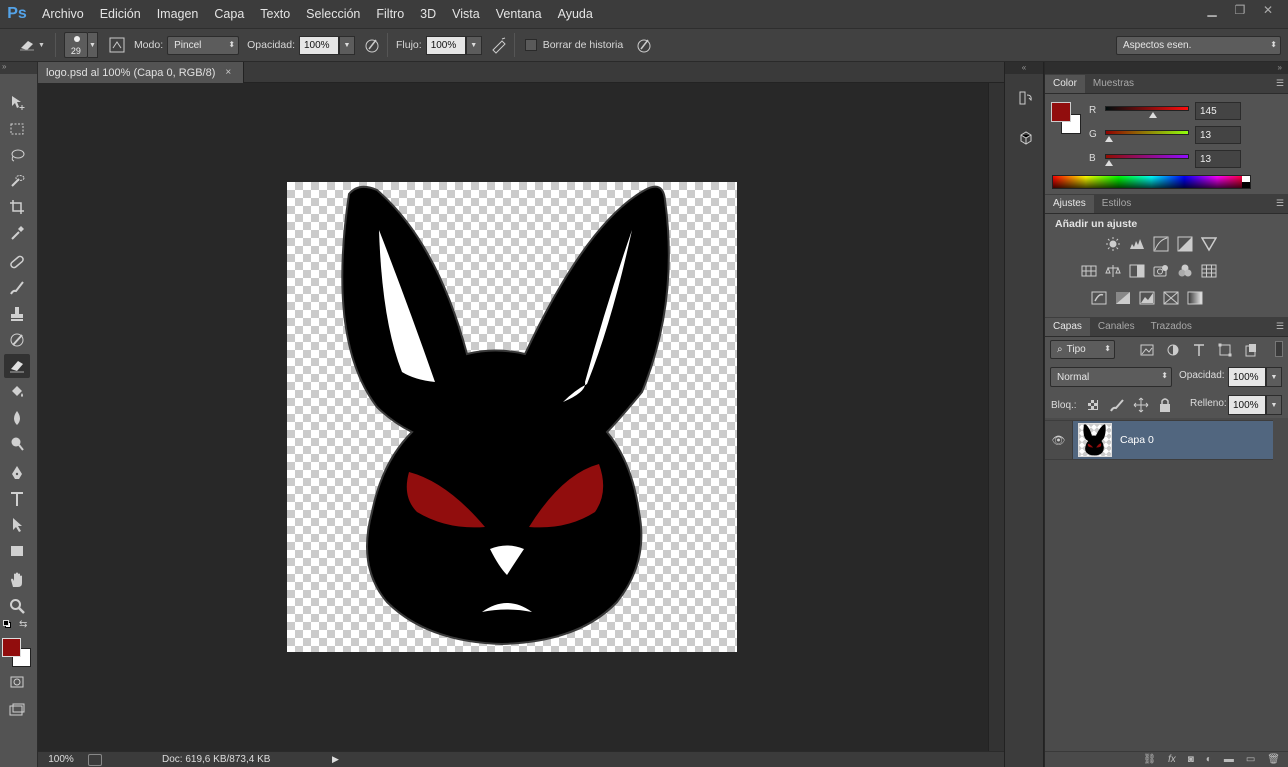  I want to click on tab-estilos: Estilos, so click(1116, 204).